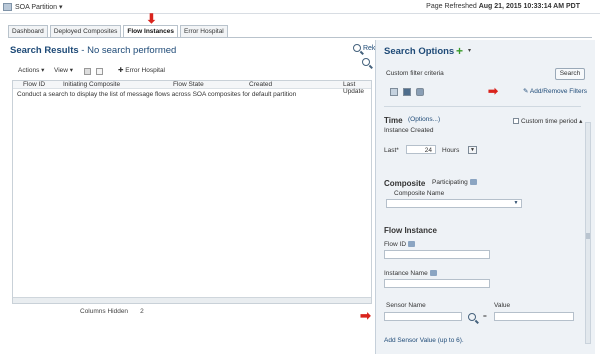  I want to click on partition-menu: SOA Partition ▾, so click(39, 7).